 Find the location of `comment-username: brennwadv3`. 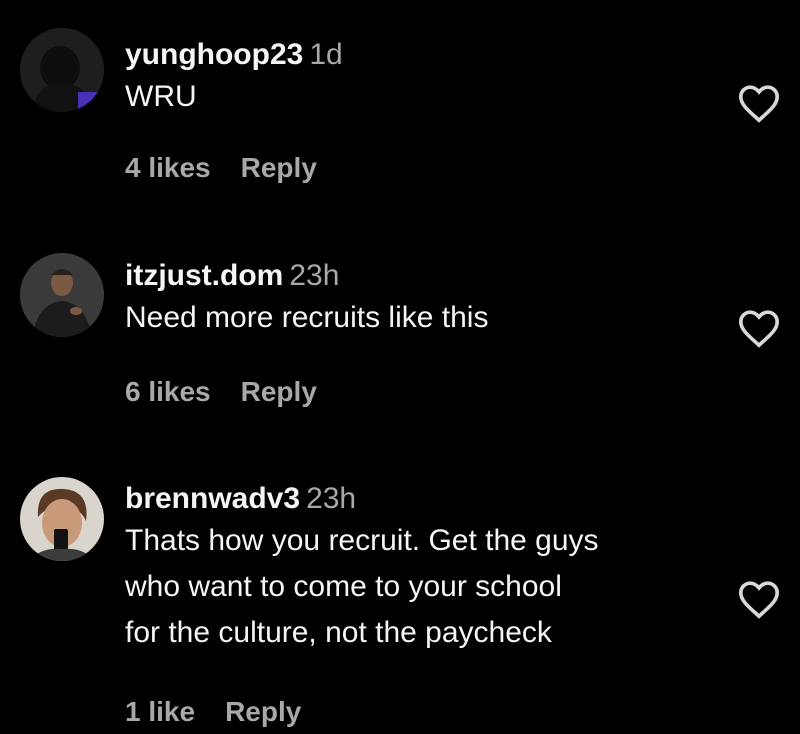

comment-username: brennwadv3 is located at coordinates (212, 498).